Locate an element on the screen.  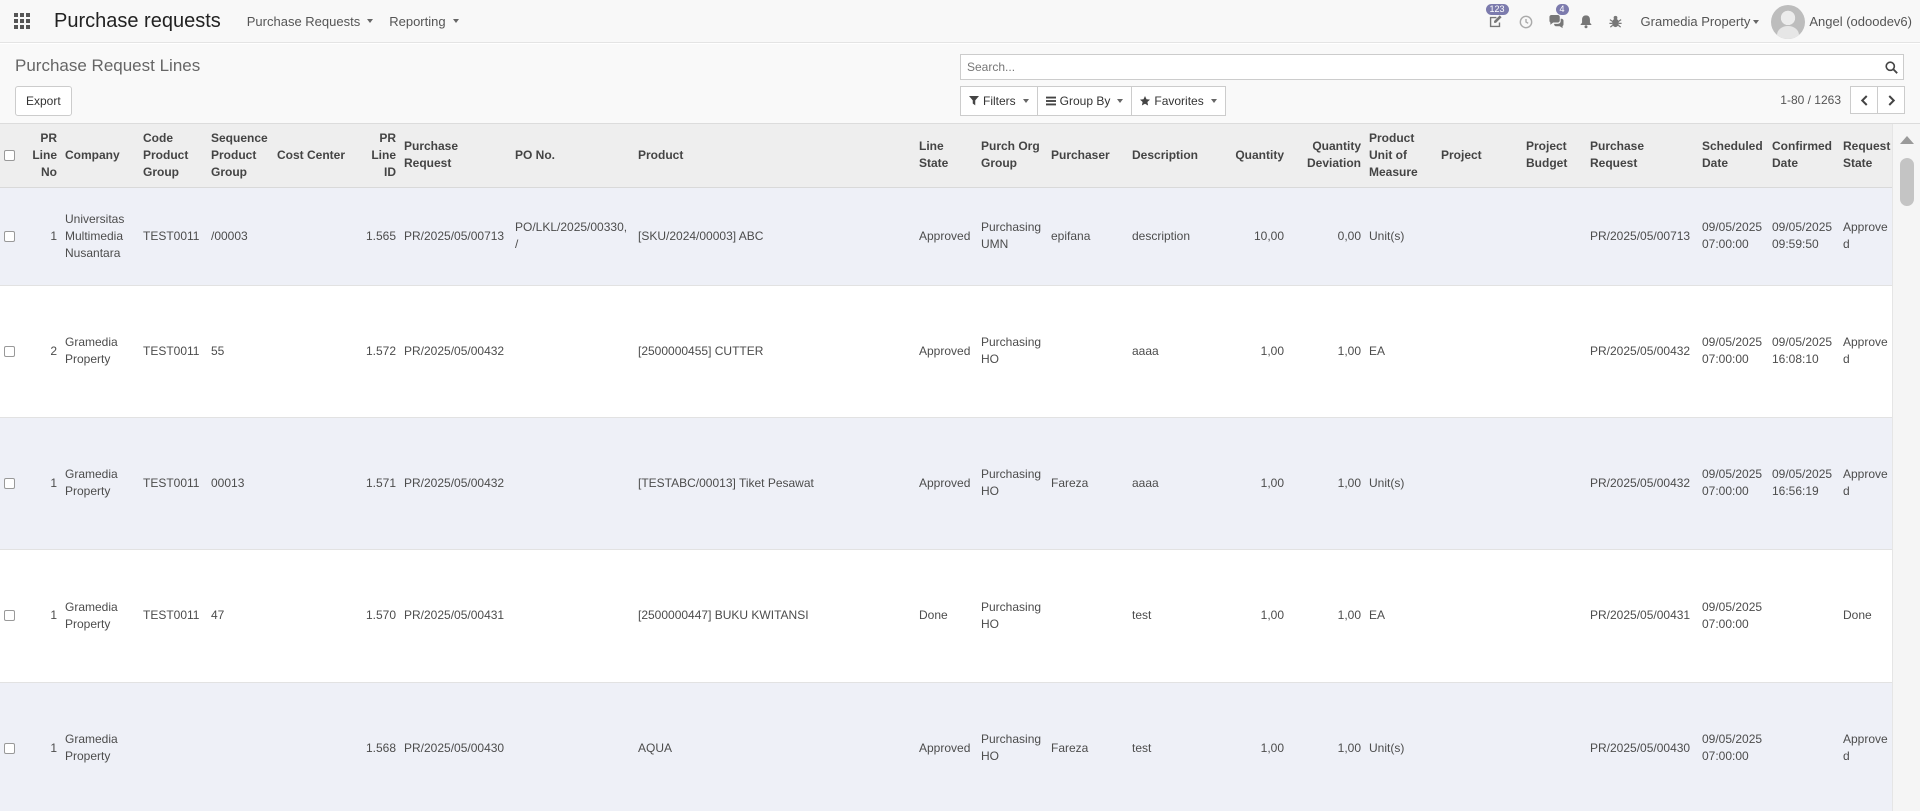
table-cell: 09/05/2025 07:00:00 is located at coordinates (1733, 351).